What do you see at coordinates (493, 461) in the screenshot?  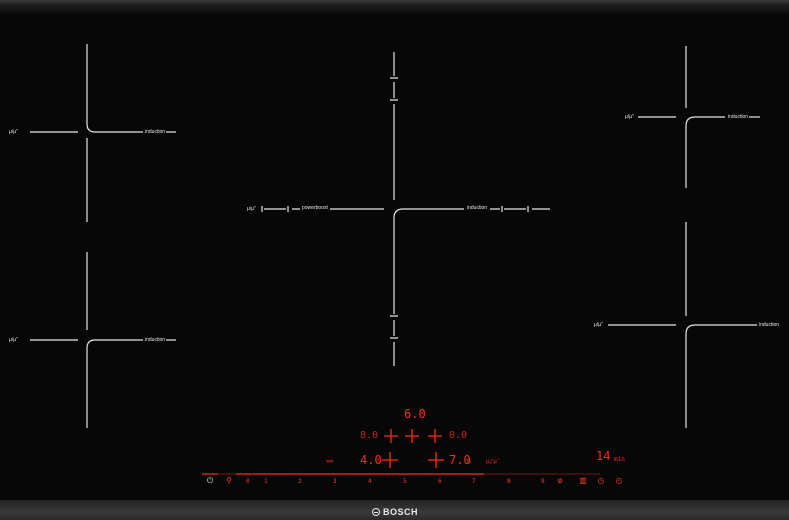 I see `size-small-label: μ/µ″` at bounding box center [493, 461].